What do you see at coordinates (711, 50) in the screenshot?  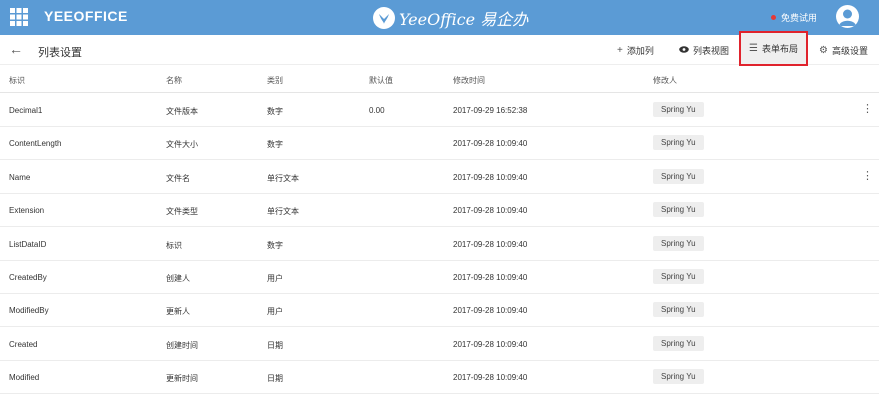 I see `list-view-label: 列表视图` at bounding box center [711, 50].